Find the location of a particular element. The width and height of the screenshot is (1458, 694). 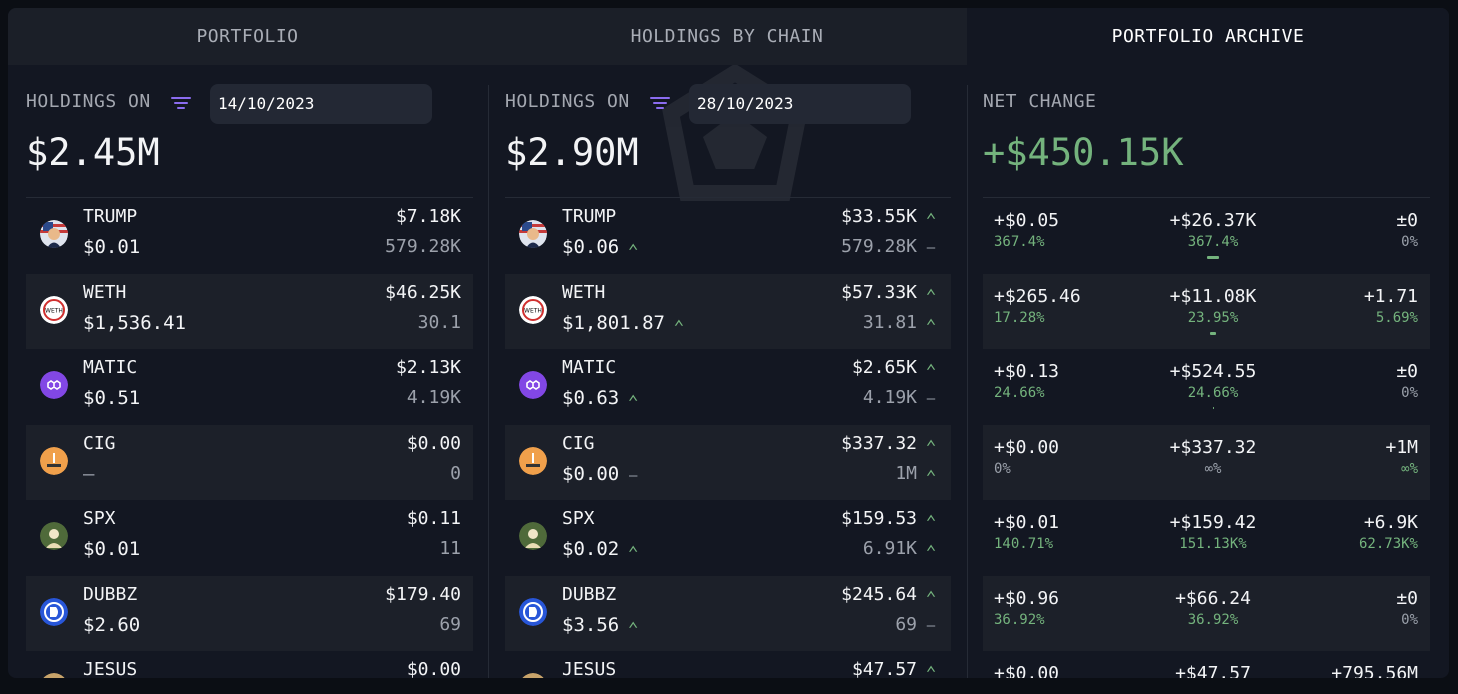

value-change-cell: +$26.37K 367.4% is located at coordinates (1213, 236).